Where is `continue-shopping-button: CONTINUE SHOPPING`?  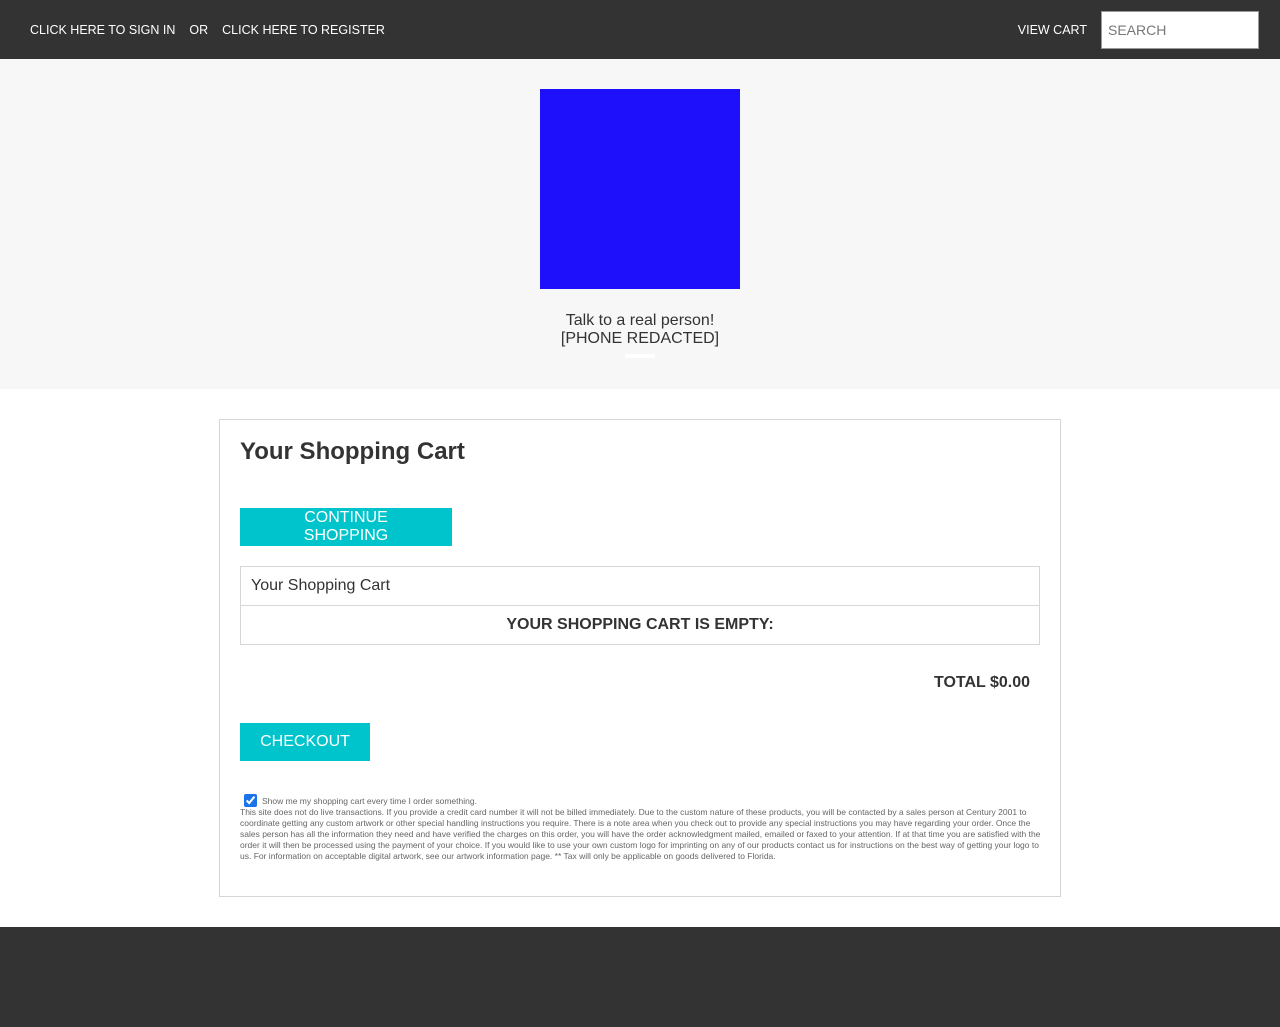
continue-shopping-button: CONTINUE SHOPPING is located at coordinates (346, 527).